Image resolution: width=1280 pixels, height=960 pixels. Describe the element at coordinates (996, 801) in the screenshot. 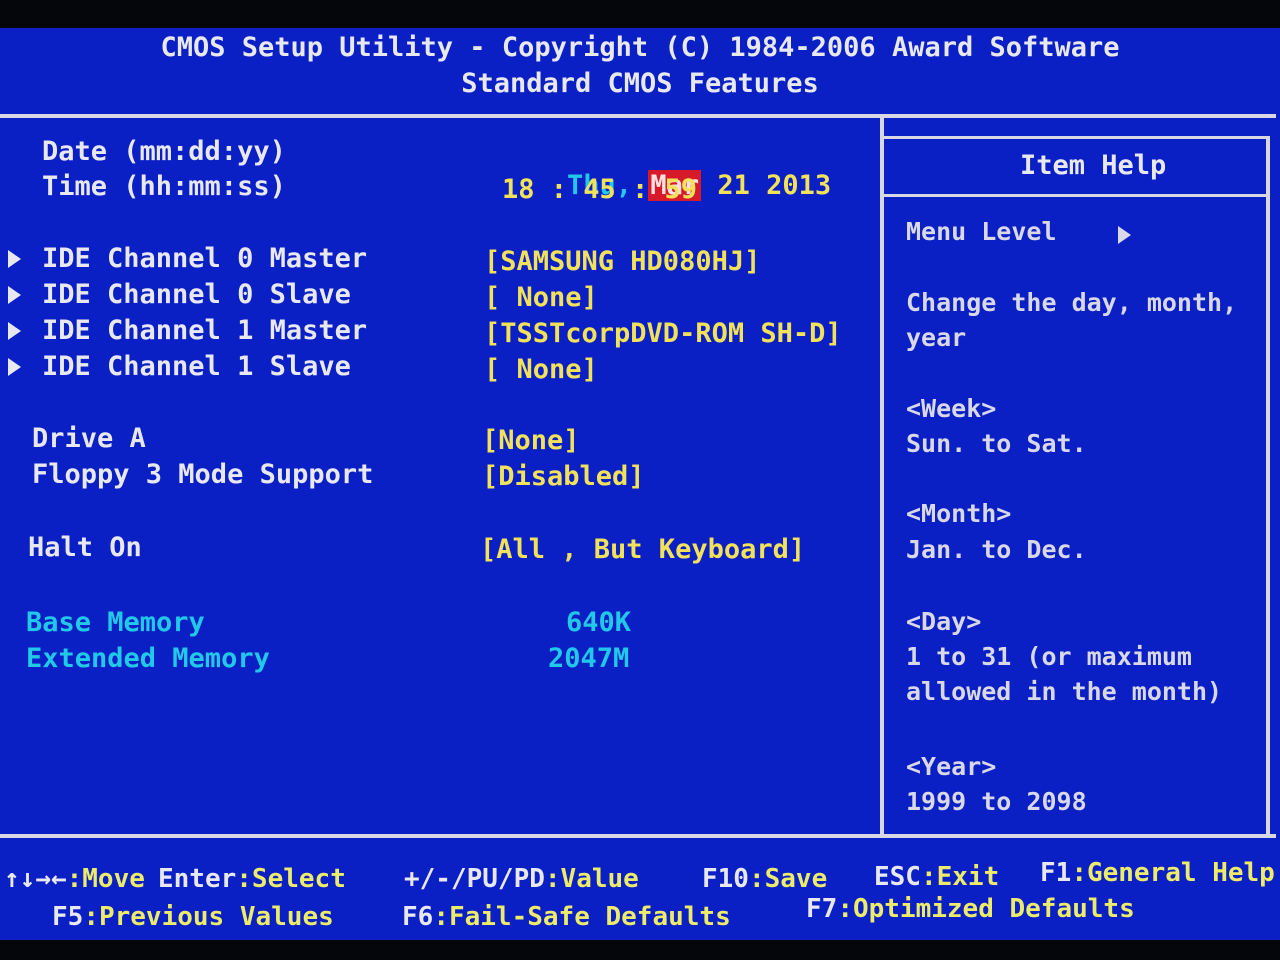

I see `help-text-line: 1999 to 2098` at that location.